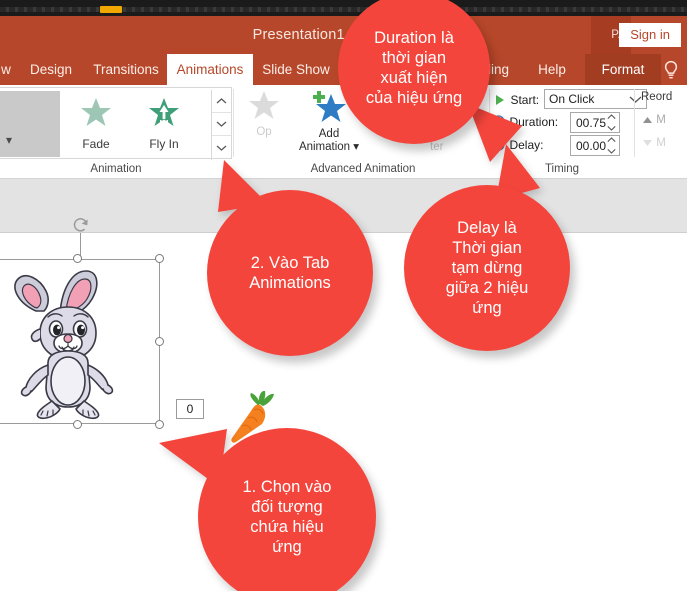 The height and width of the screenshot is (591, 687). I want to click on tab-design: Design, so click(51, 69).